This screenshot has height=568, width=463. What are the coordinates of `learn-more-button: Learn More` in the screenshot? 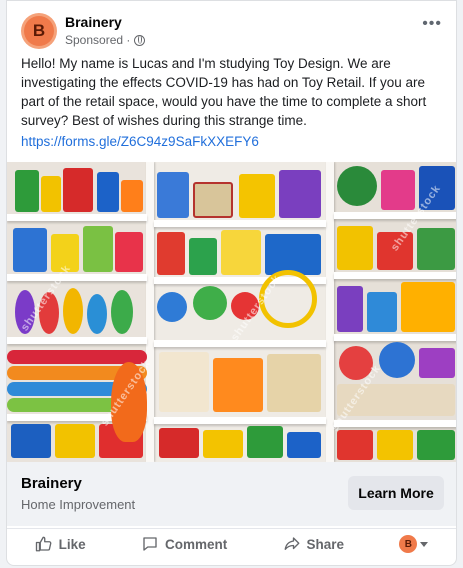 It's located at (396, 493).